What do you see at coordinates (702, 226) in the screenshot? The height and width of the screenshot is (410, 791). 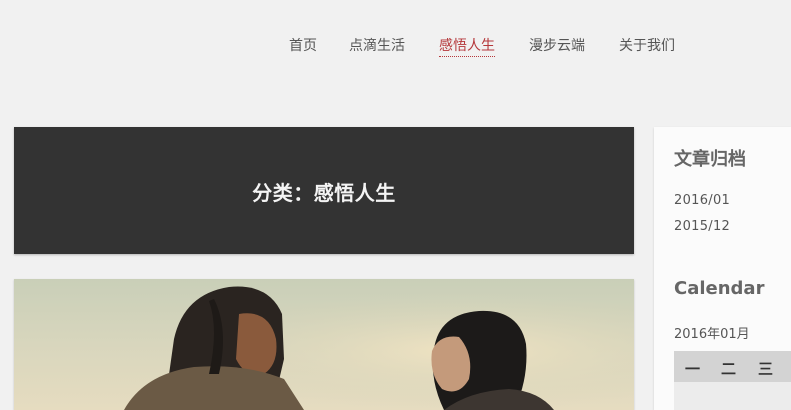 I see `archive-link-2015-12: 2015/12` at bounding box center [702, 226].